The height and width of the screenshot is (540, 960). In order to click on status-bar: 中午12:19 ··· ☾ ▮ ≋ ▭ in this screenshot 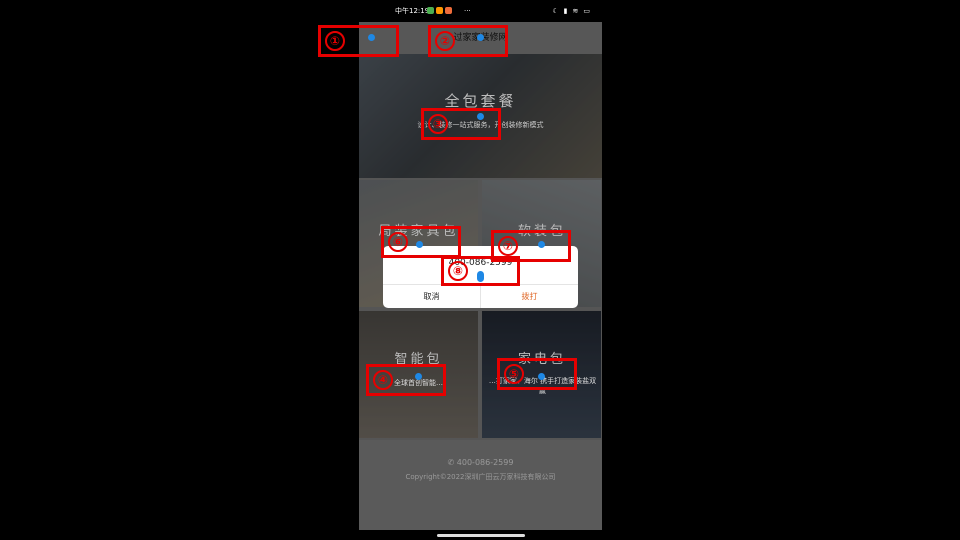, I will do `click(480, 11)`.